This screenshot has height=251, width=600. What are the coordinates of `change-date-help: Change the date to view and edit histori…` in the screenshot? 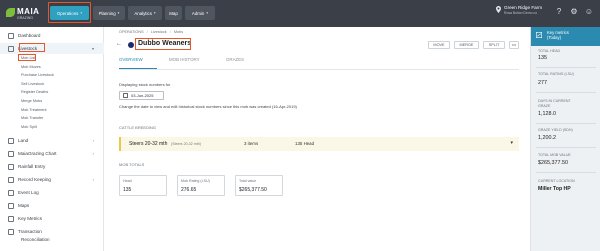 It's located at (208, 106).